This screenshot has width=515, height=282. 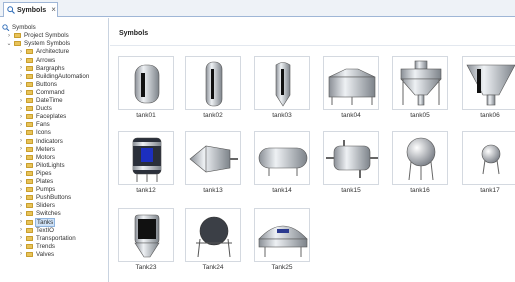 I want to click on tree-item-label: Trends, so click(x=46, y=246).